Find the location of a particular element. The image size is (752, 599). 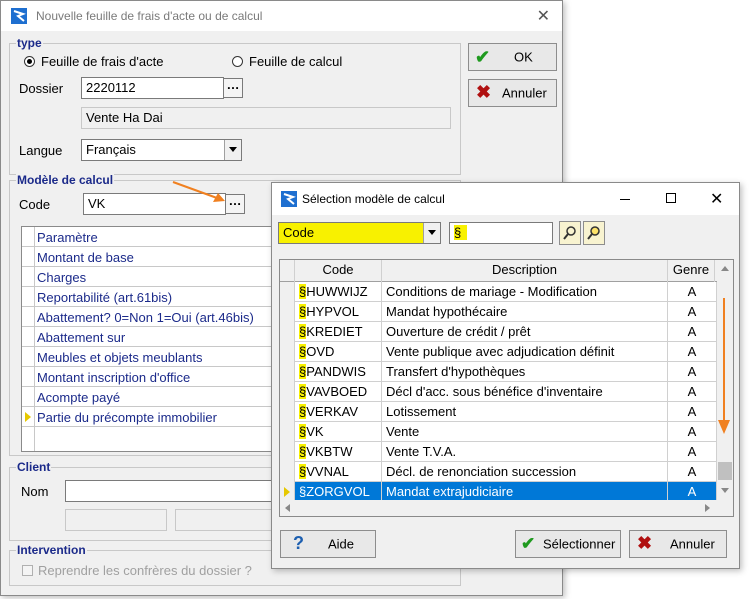

radio-feuille-calcul-label: Feuille de calcul is located at coordinates (296, 61).